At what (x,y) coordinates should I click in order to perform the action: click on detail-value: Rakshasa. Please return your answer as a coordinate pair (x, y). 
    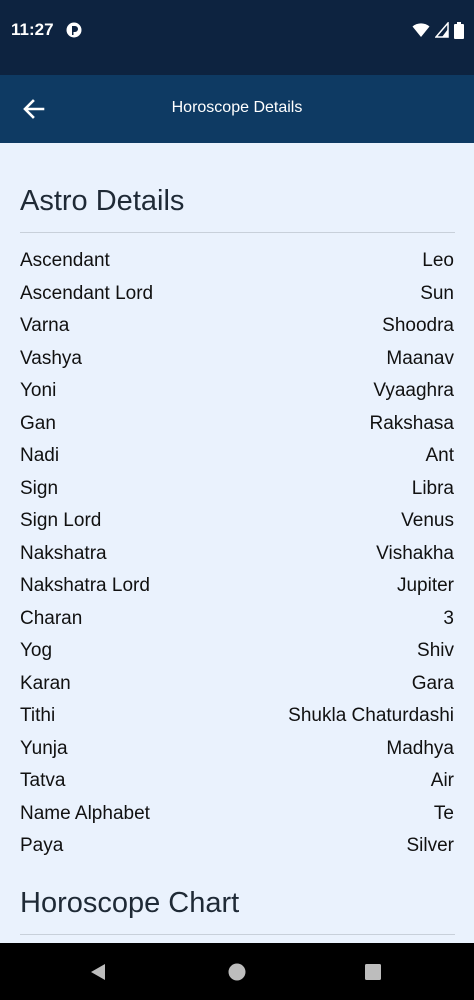
    Looking at the image, I should click on (412, 423).